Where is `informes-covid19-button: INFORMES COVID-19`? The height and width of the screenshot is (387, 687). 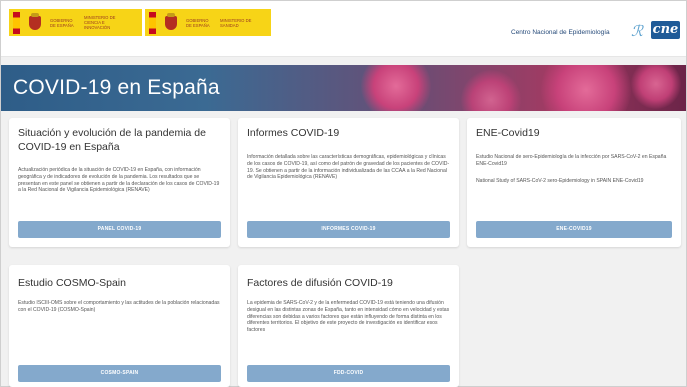 informes-covid19-button: INFORMES COVID-19 is located at coordinates (348, 229).